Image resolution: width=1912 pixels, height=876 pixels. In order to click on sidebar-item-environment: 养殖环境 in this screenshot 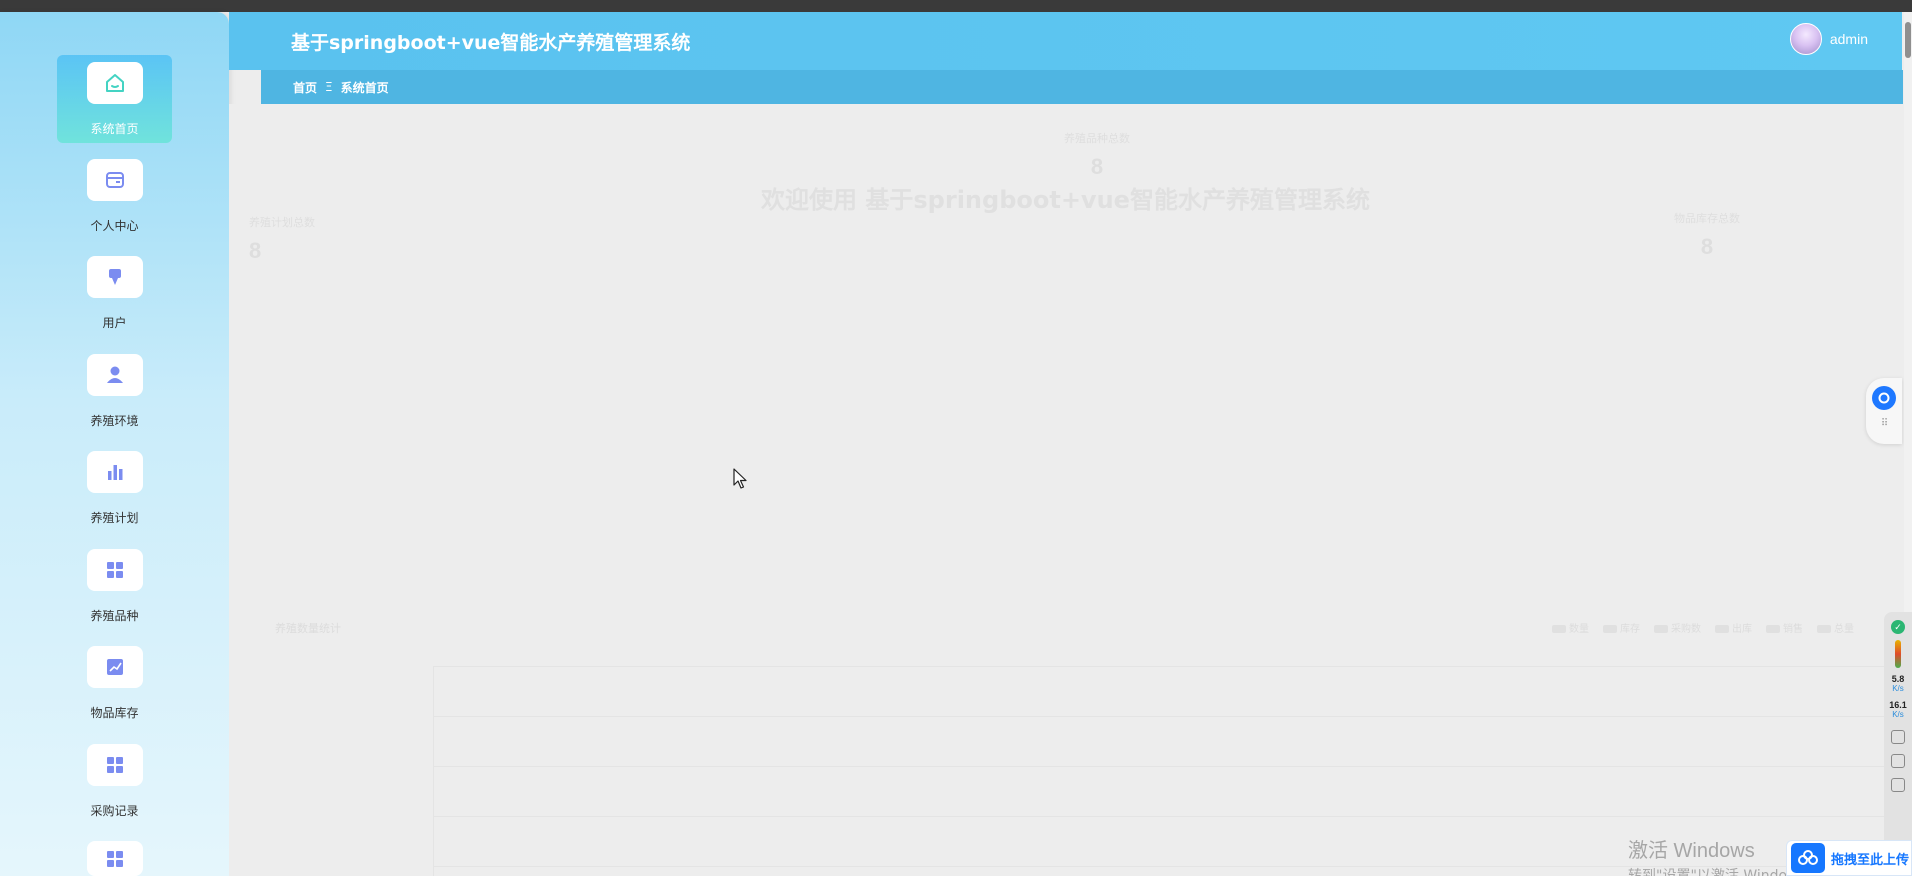, I will do `click(114, 391)`.